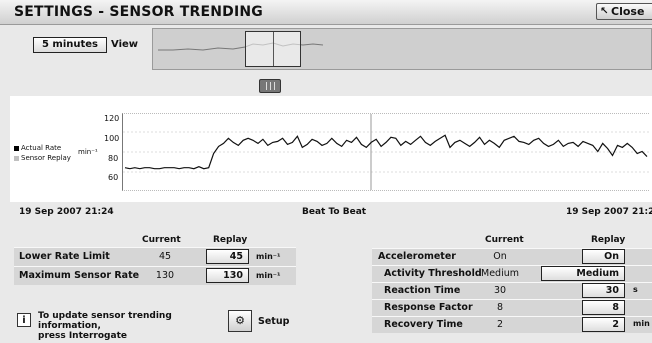 This screenshot has width=652, height=343. I want to click on unit-lower-rate-limit: min⁻¹, so click(268, 256).